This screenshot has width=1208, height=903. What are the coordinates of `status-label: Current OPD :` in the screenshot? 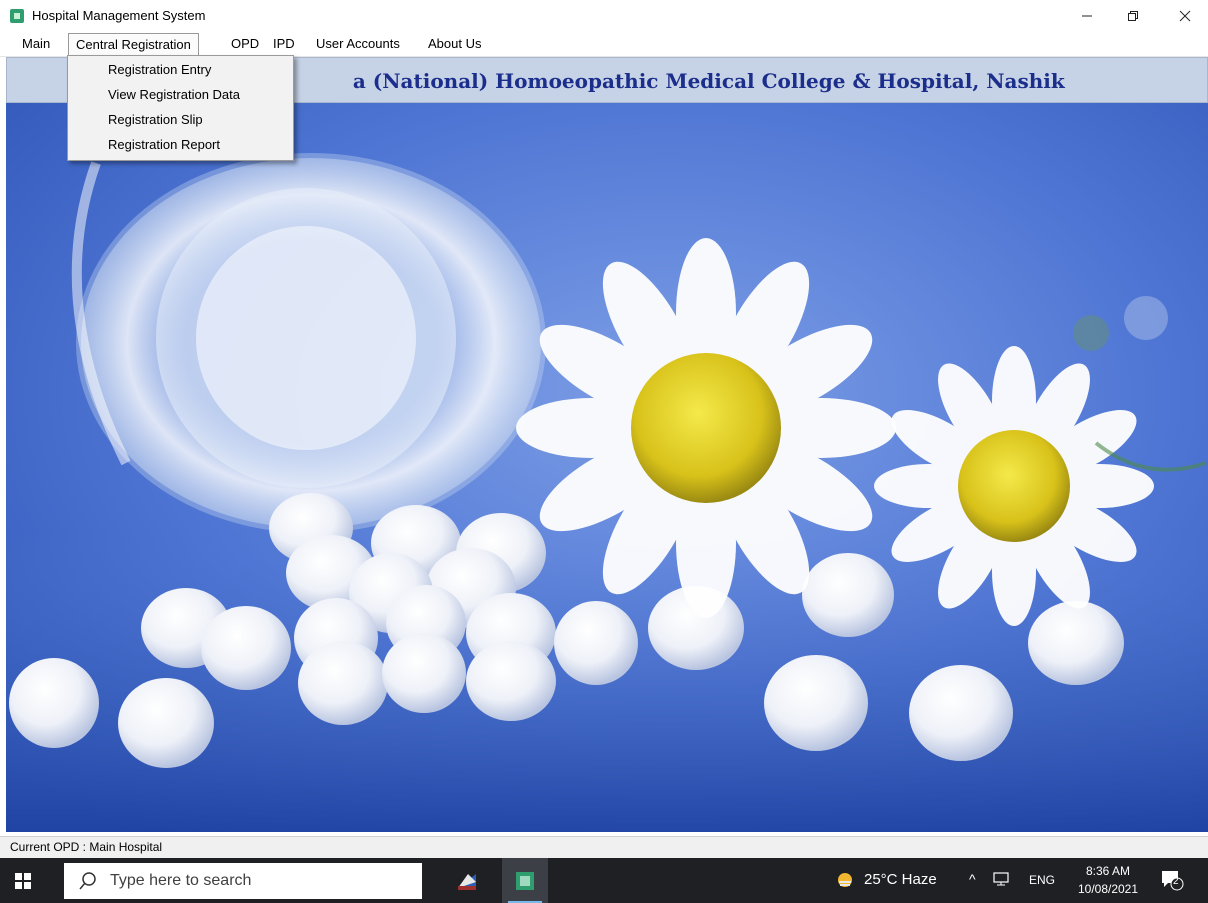 It's located at (48, 847).